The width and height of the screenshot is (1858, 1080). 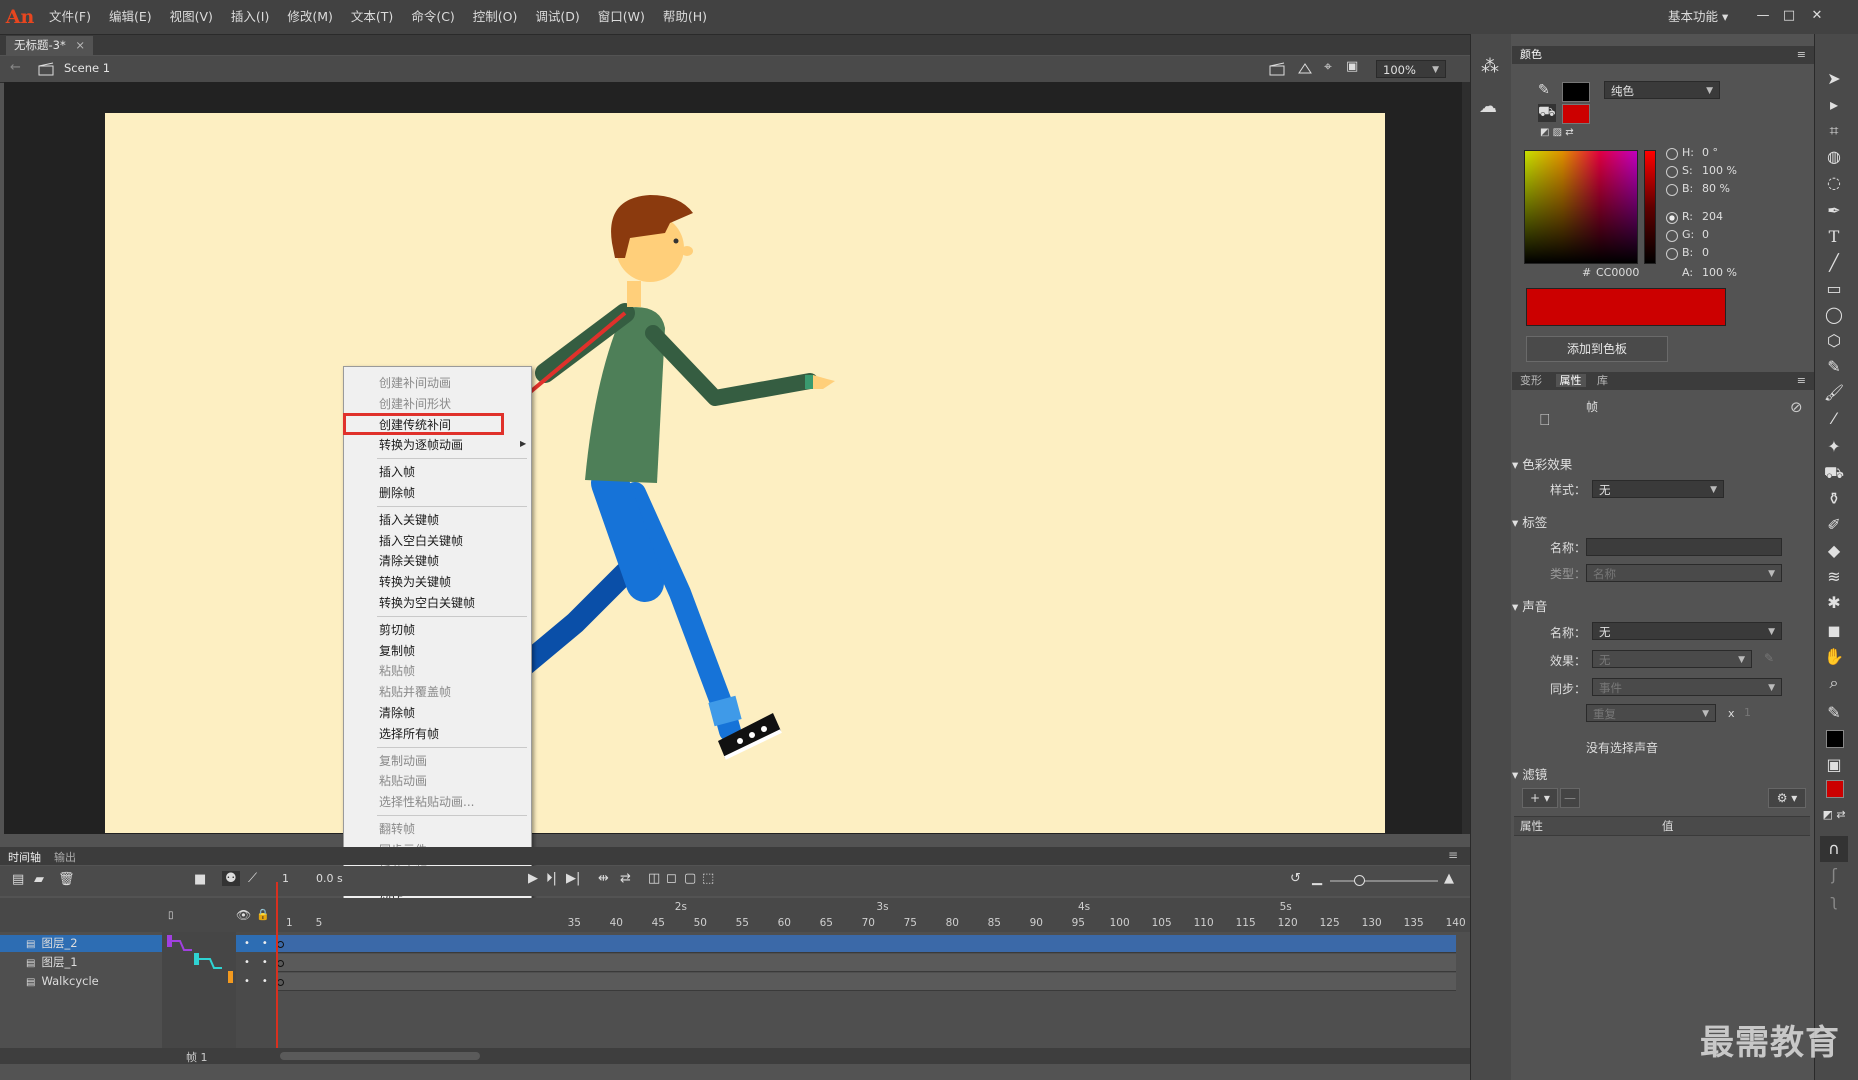 What do you see at coordinates (397, 493) in the screenshot?
I see `context-menu-item-5: 删除帧` at bounding box center [397, 493].